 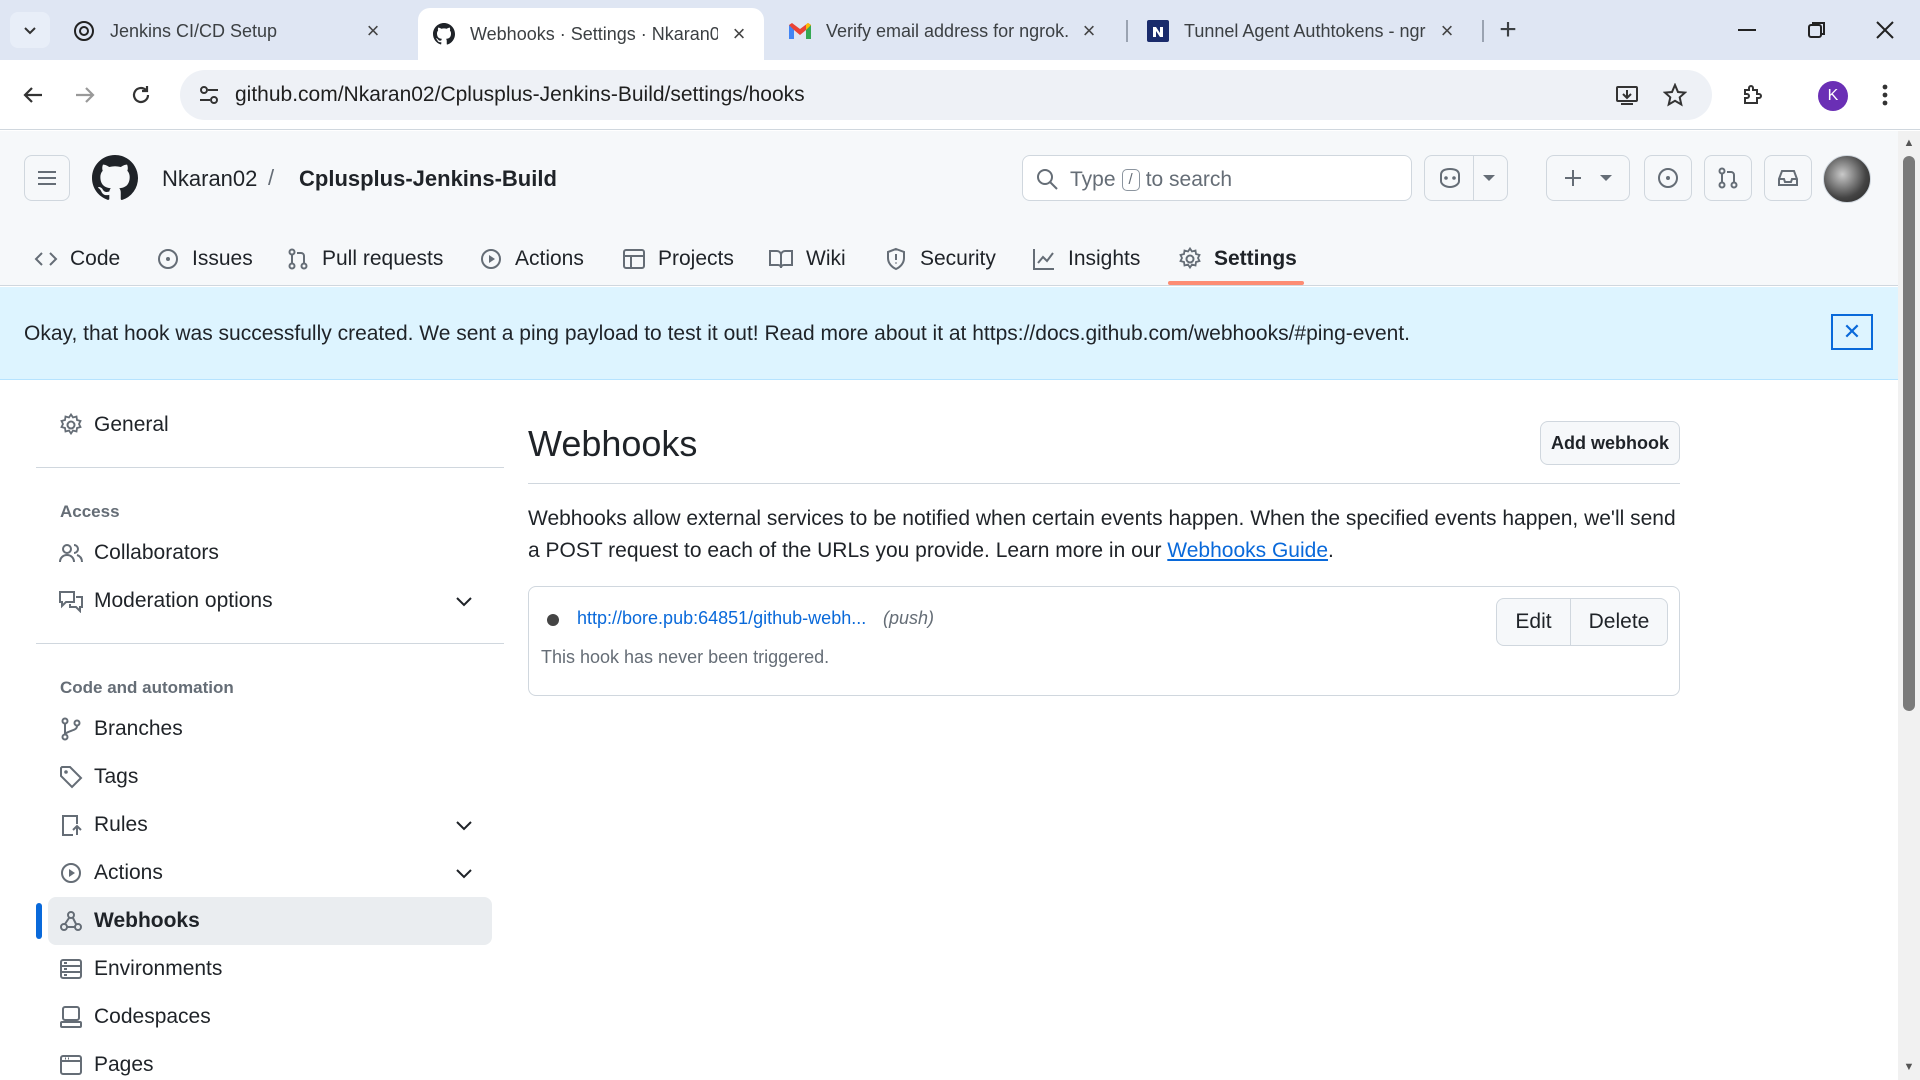 What do you see at coordinates (270, 921) in the screenshot?
I see `sidebar-item-webhooks: Webhooks` at bounding box center [270, 921].